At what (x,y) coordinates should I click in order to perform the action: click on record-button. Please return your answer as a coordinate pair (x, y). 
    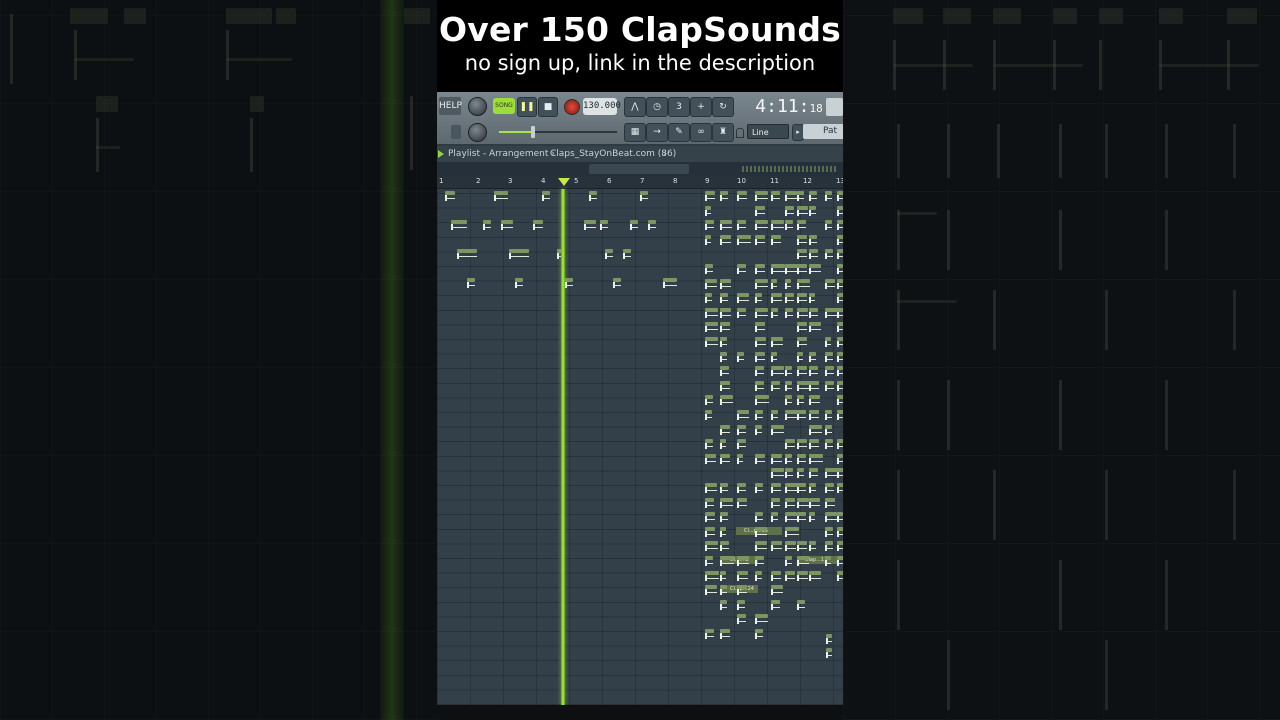
    Looking at the image, I should click on (572, 107).